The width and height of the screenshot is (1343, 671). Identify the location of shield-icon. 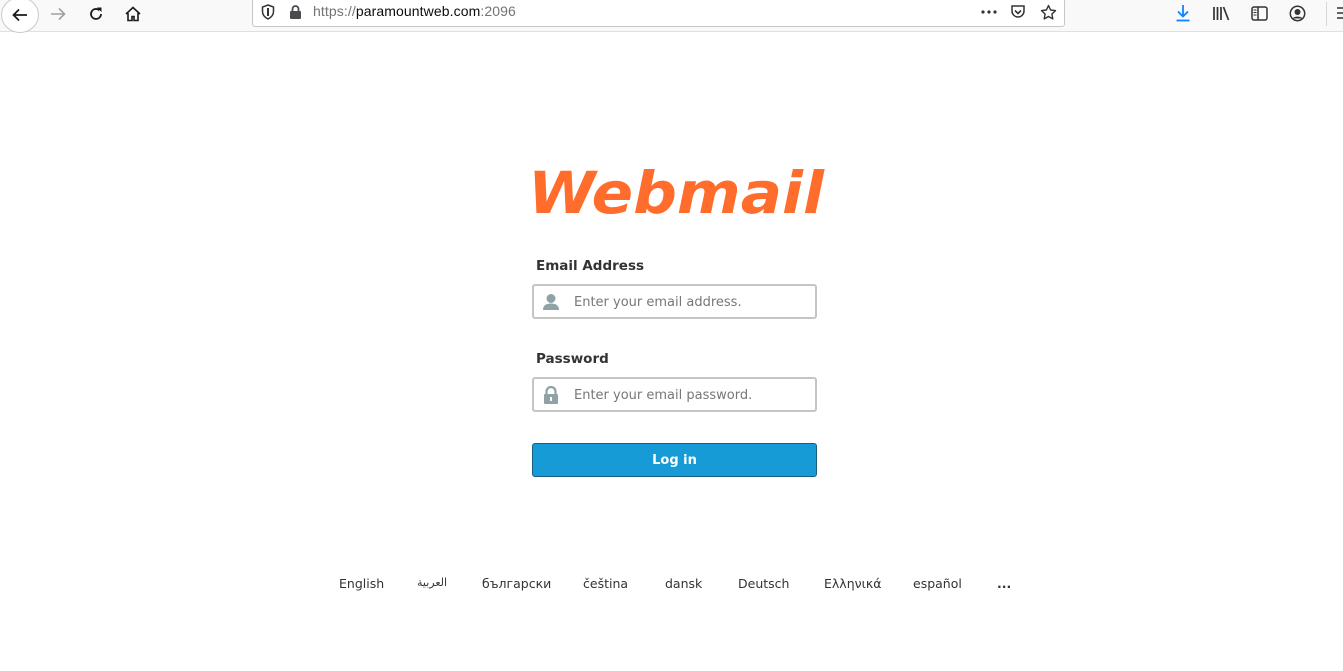
(268, 12).